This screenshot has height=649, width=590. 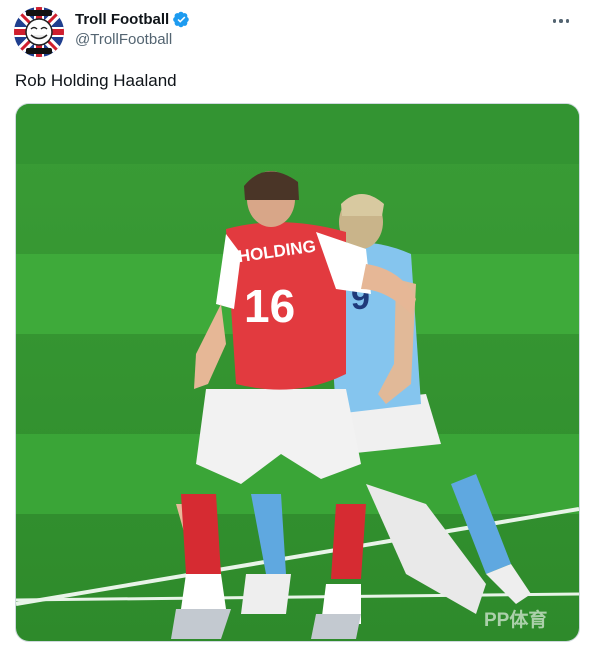 What do you see at coordinates (122, 19) in the screenshot?
I see `author-display-name: Troll Football` at bounding box center [122, 19].